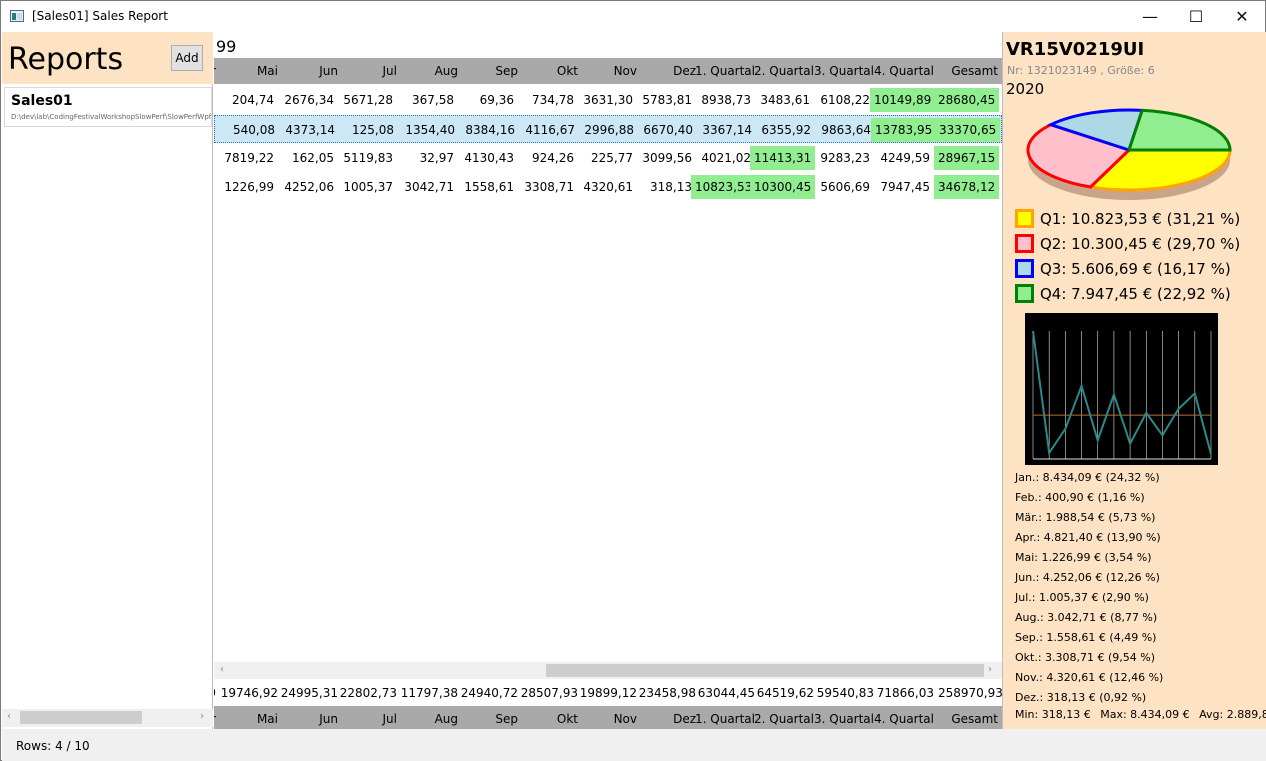 The width and height of the screenshot is (1266, 761). What do you see at coordinates (783, 158) in the screenshot?
I see `table-cell: 11413,31` at bounding box center [783, 158].